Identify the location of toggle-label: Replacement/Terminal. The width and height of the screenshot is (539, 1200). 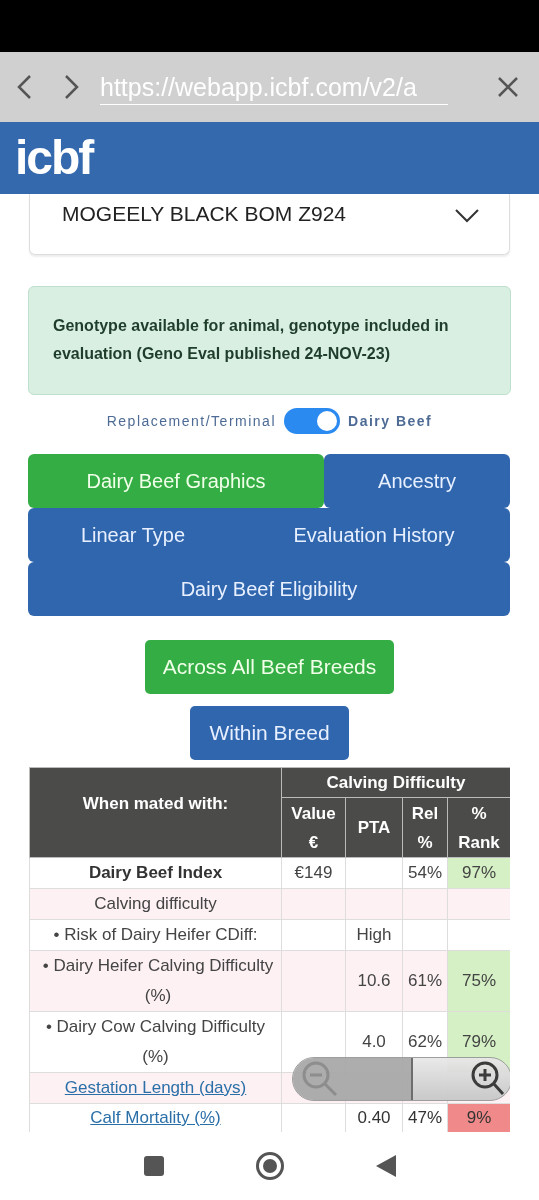
(191, 421).